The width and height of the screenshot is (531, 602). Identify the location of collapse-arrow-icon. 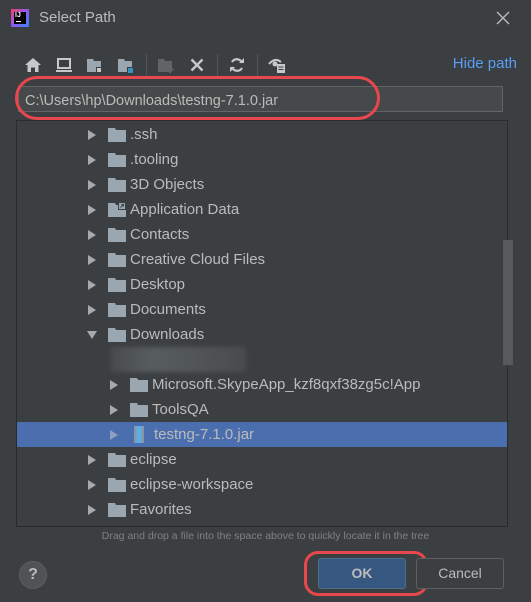
(92, 335).